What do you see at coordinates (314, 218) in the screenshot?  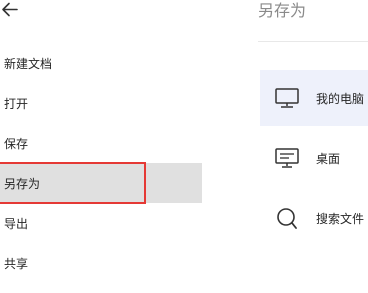 I see `location-search-files: 搜索文件` at bounding box center [314, 218].